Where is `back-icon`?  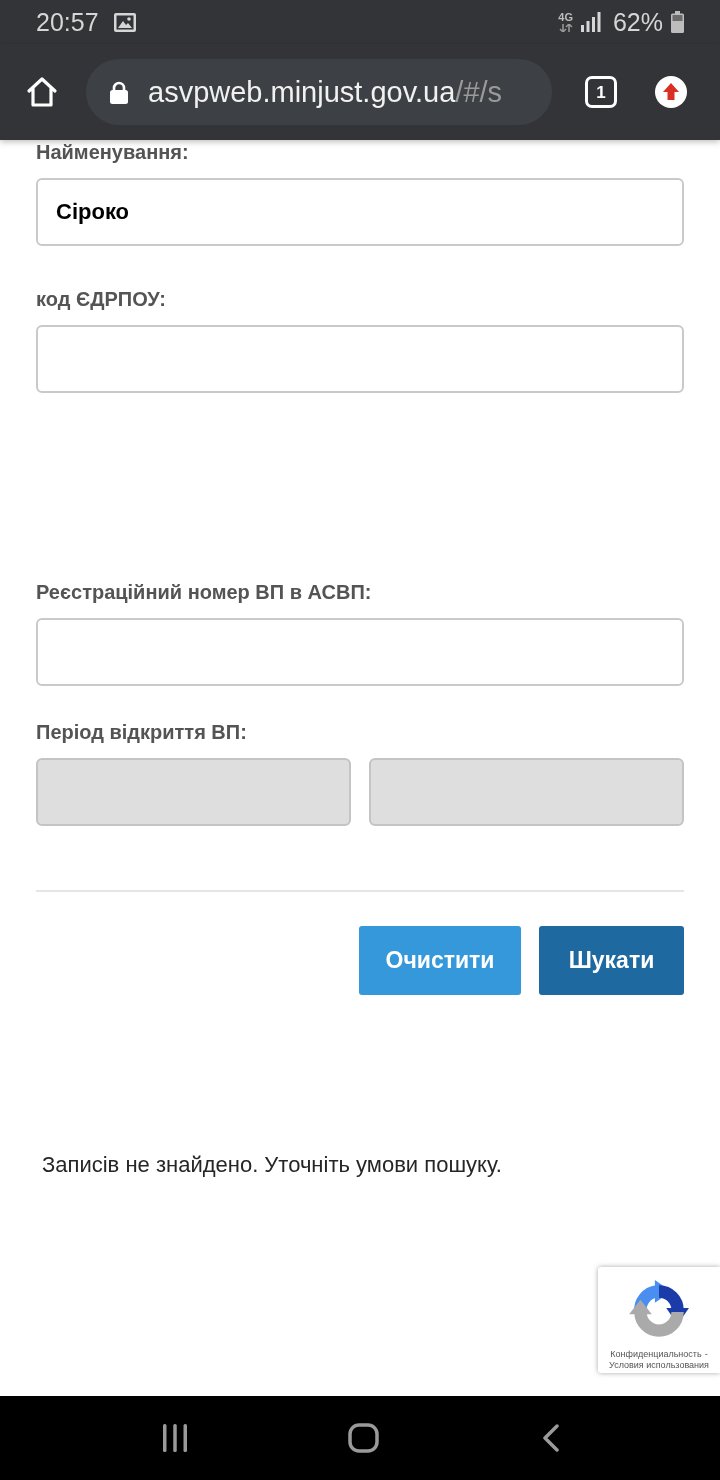 back-icon is located at coordinates (551, 1438).